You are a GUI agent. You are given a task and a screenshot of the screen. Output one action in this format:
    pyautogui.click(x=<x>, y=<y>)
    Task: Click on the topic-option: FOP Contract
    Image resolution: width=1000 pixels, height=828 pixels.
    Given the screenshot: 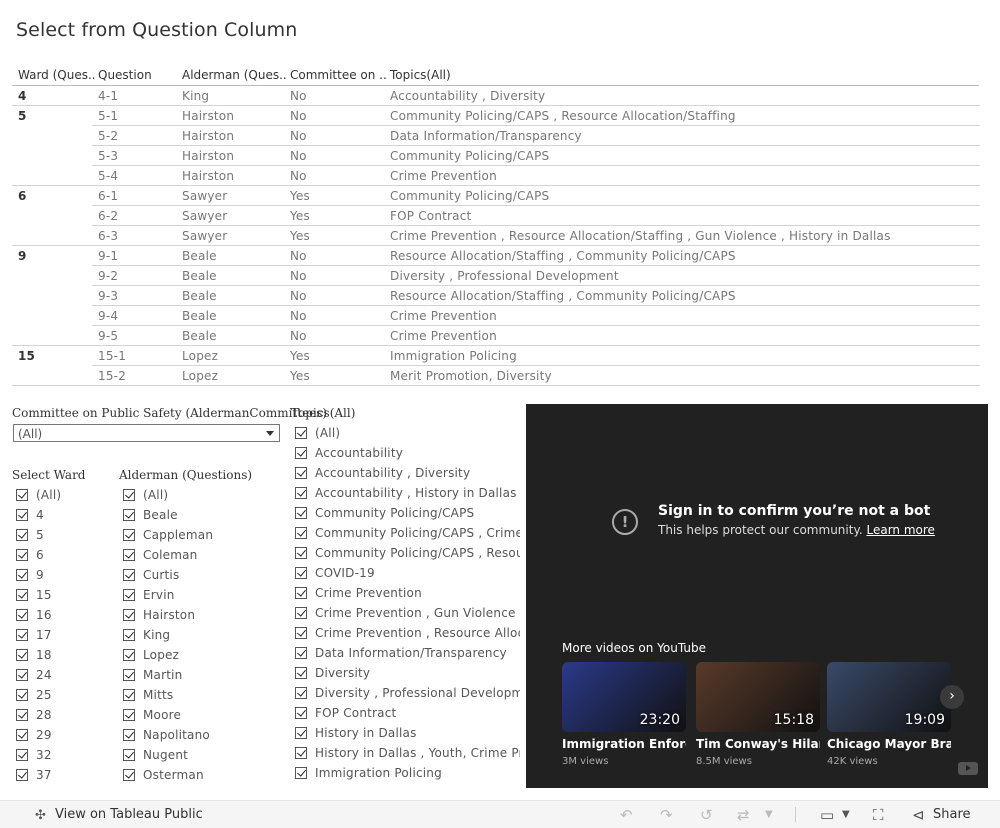 What is the action you would take?
    pyautogui.click(x=407, y=714)
    